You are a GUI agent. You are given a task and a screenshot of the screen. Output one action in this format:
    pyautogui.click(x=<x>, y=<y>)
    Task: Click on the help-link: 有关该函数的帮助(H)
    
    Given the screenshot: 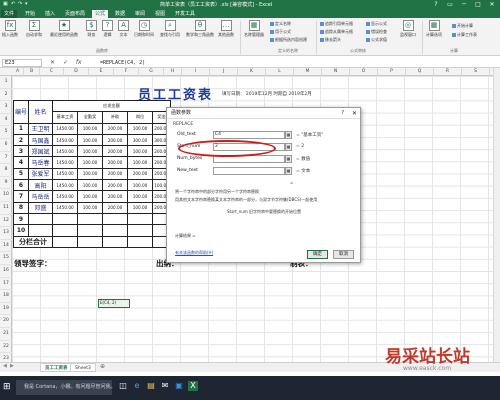 What is the action you would take?
    pyautogui.click(x=265, y=253)
    